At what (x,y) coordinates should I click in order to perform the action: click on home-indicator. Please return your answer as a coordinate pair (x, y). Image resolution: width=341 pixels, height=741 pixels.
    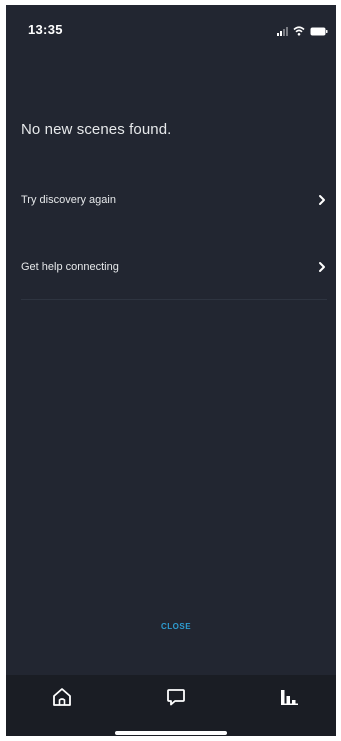
    Looking at the image, I should click on (171, 733).